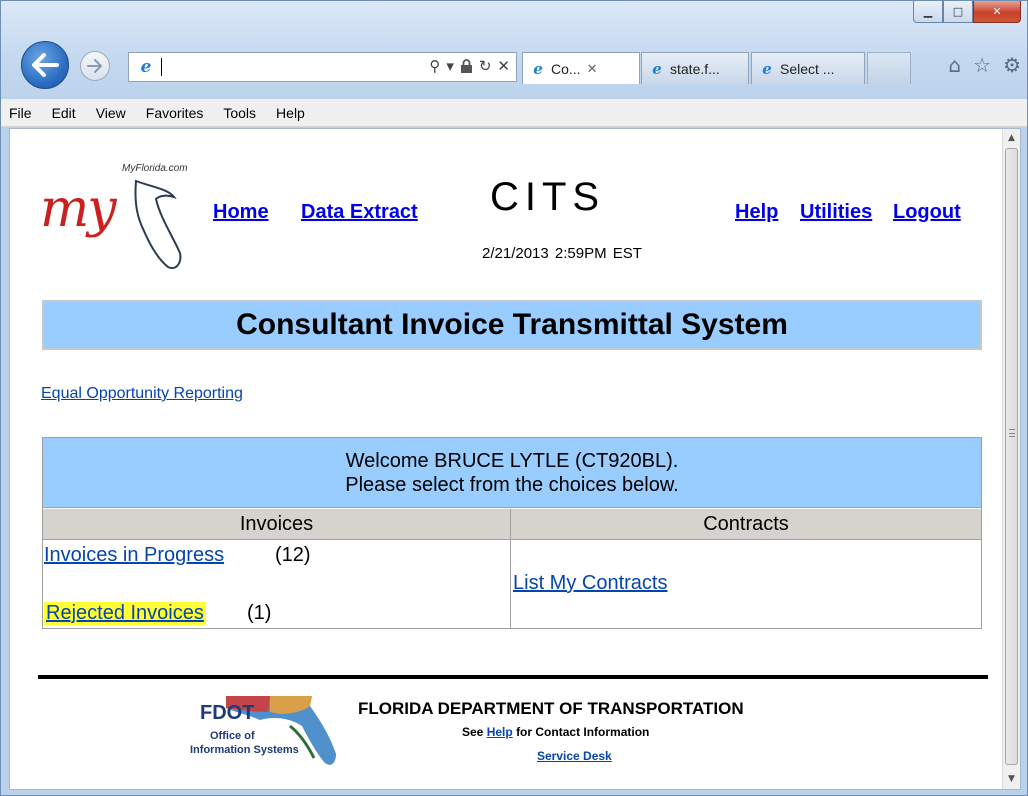 The image size is (1028, 796). I want to click on scroll-thumb, so click(1011, 456).